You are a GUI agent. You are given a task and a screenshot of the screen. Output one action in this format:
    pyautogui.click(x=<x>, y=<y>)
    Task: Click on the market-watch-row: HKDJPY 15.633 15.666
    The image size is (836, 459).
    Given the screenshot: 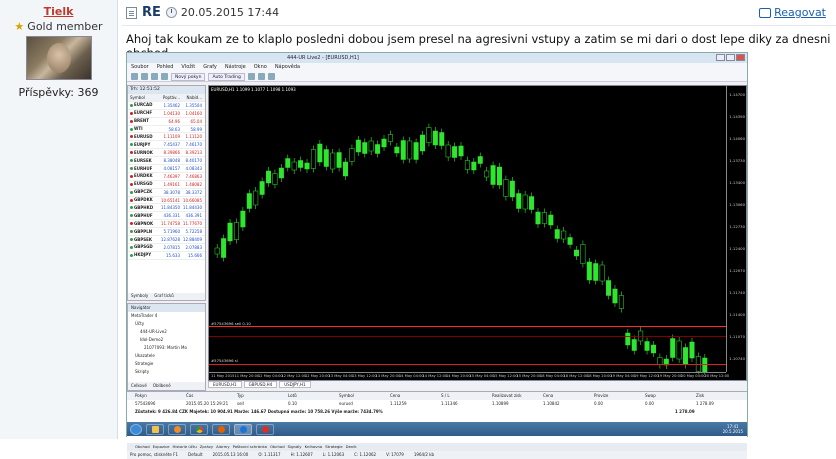 What is the action you would take?
    pyautogui.click(x=166, y=256)
    